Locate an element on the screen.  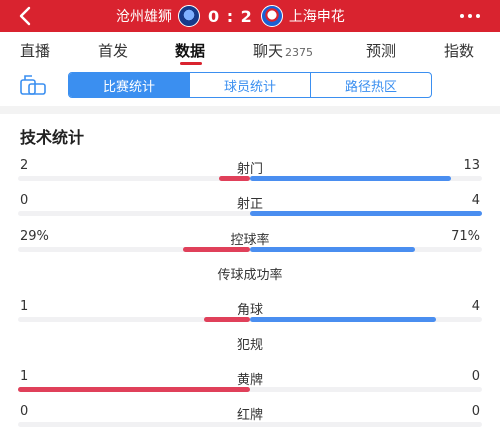
stats-segmented-control: 比赛统计 球员统计 路径热区 is located at coordinates (250, 85).